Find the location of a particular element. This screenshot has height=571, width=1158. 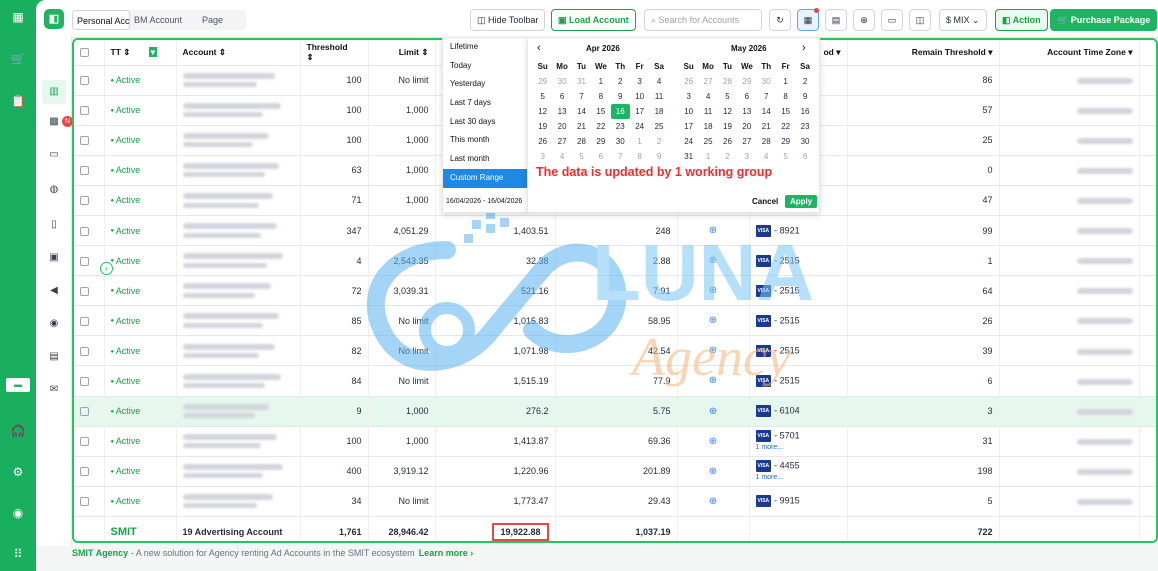

tab-personal-acc: Personal Acc is located at coordinates (101, 20).